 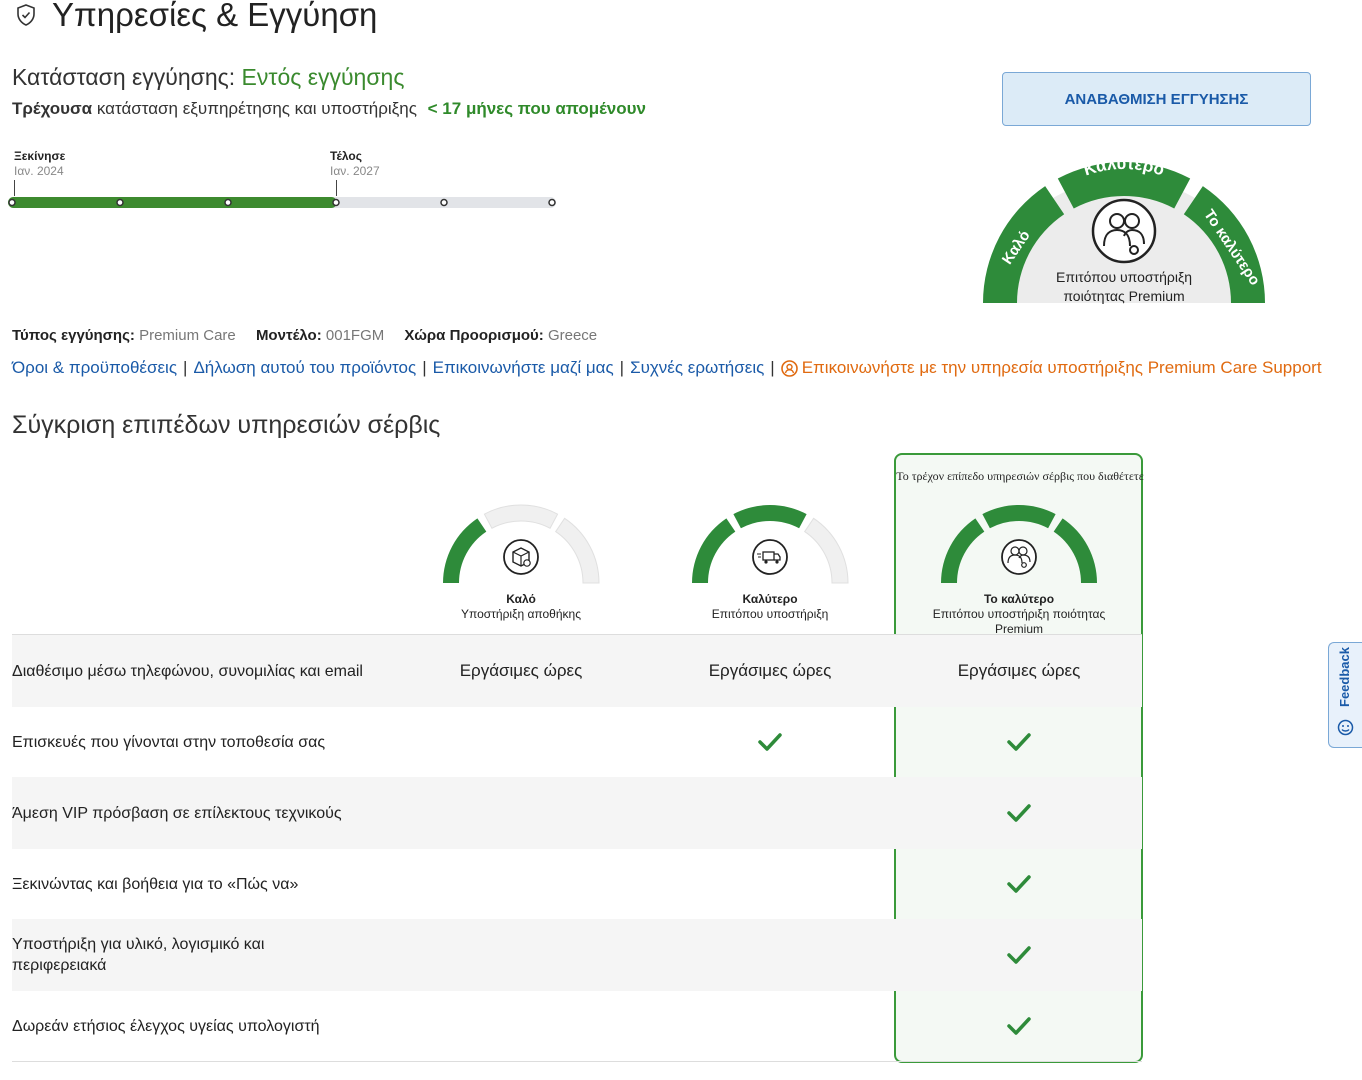 I want to click on tier-subtitle: Επιτόπου υποστήριξη ποιότητας Premium, so click(x=1019, y=621).